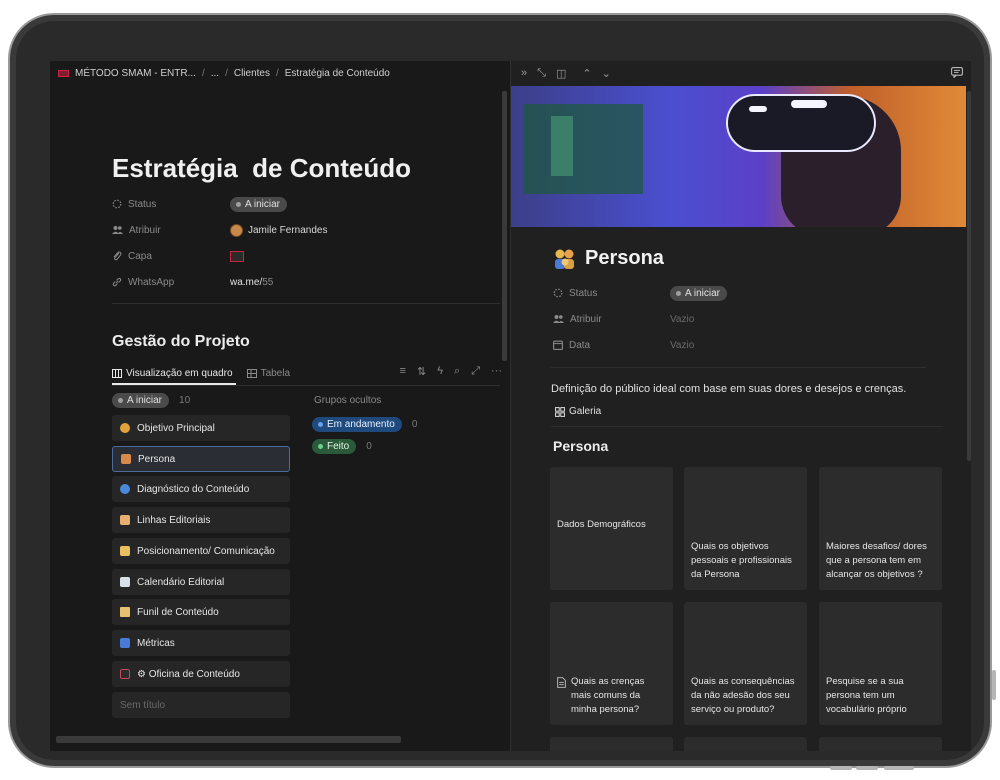 This screenshot has height=780, width=1000. Describe the element at coordinates (176, 428) in the screenshot. I see `card-title: Objetivo Principal` at that location.